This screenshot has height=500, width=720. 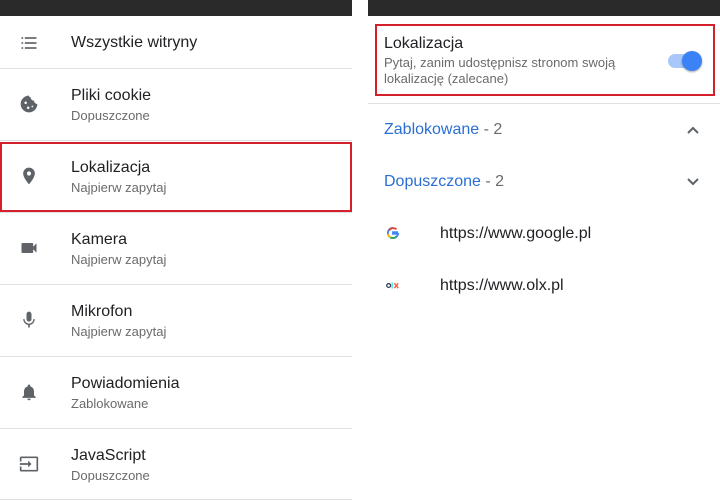 What do you see at coordinates (360, 250) in the screenshot?
I see `panel-separator` at bounding box center [360, 250].